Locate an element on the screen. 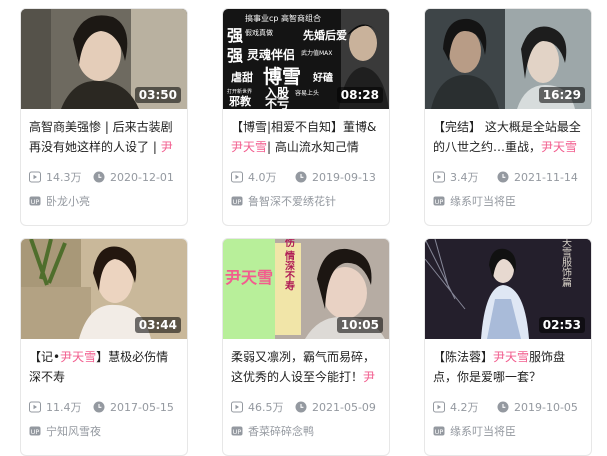  video-title: 高智商美强惨 | 后来古装剧再没有她这样的人设了 | 尹 is located at coordinates (103, 137).